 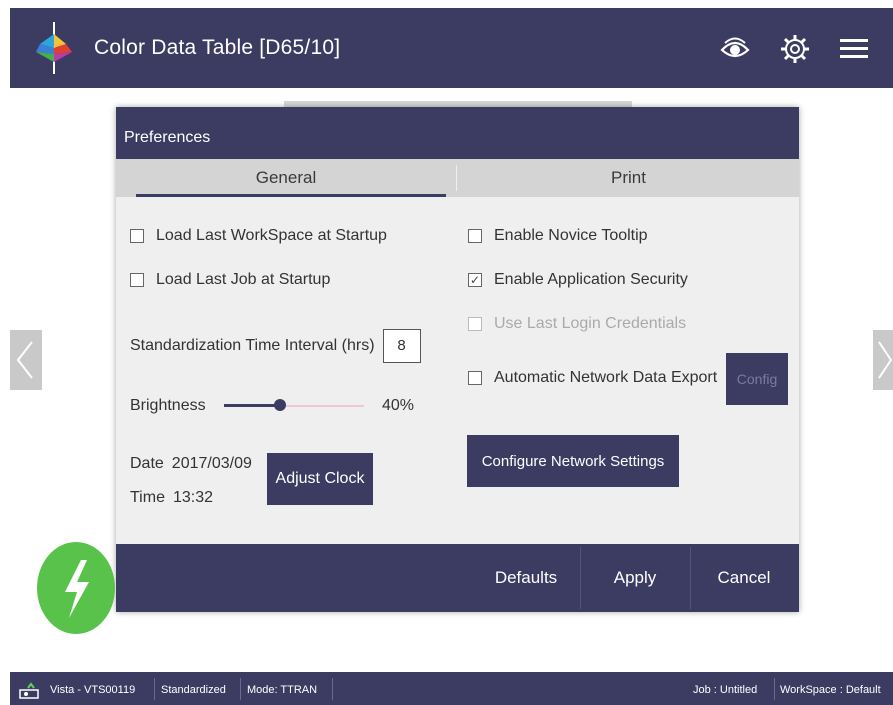 What do you see at coordinates (280, 405) in the screenshot?
I see `brightness-slider-thumb` at bounding box center [280, 405].